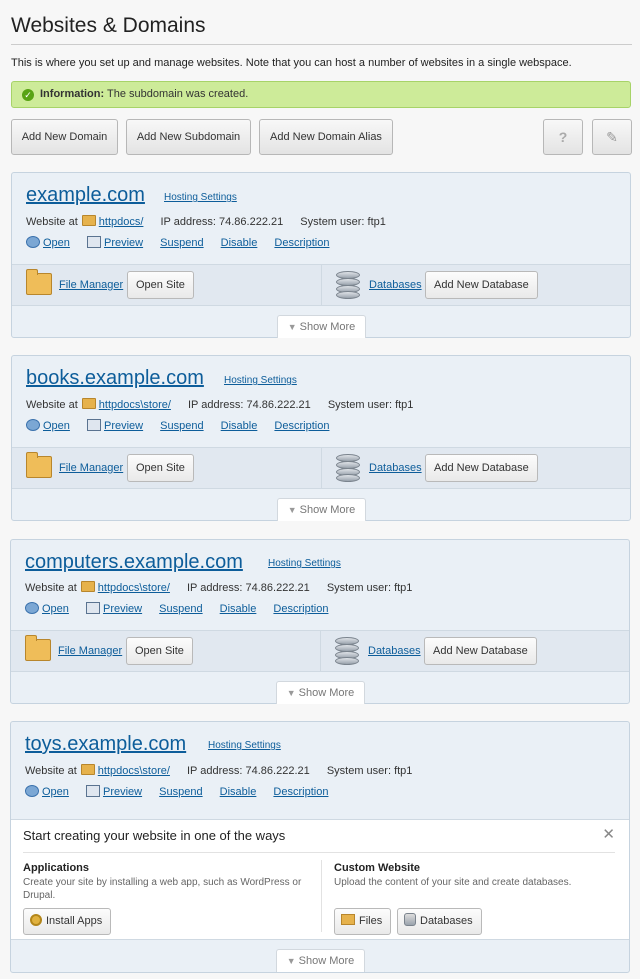 The height and width of the screenshot is (979, 640). What do you see at coordinates (612, 137) in the screenshot?
I see `settings-button: ✎` at bounding box center [612, 137].